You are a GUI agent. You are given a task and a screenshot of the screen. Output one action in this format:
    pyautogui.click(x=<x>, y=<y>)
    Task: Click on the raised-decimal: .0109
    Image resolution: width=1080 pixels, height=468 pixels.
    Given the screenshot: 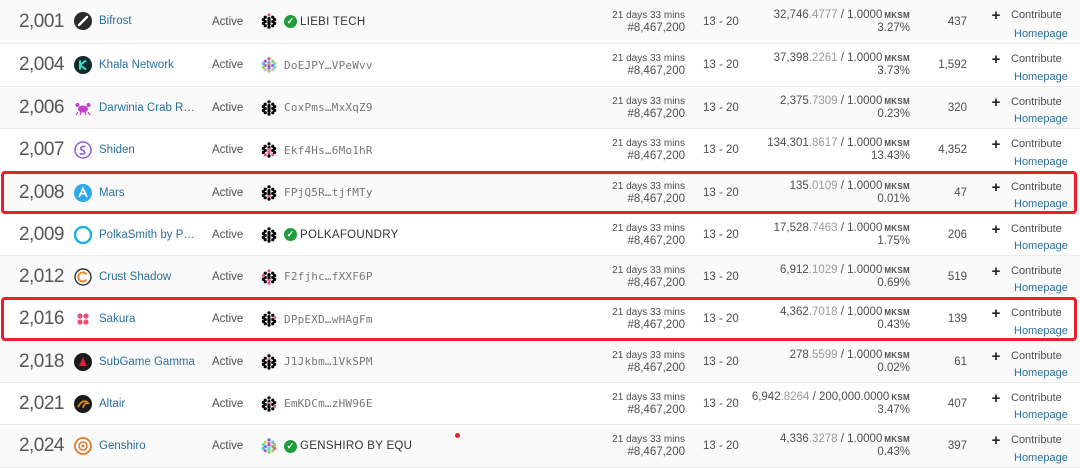 What is the action you would take?
    pyautogui.click(x=823, y=185)
    